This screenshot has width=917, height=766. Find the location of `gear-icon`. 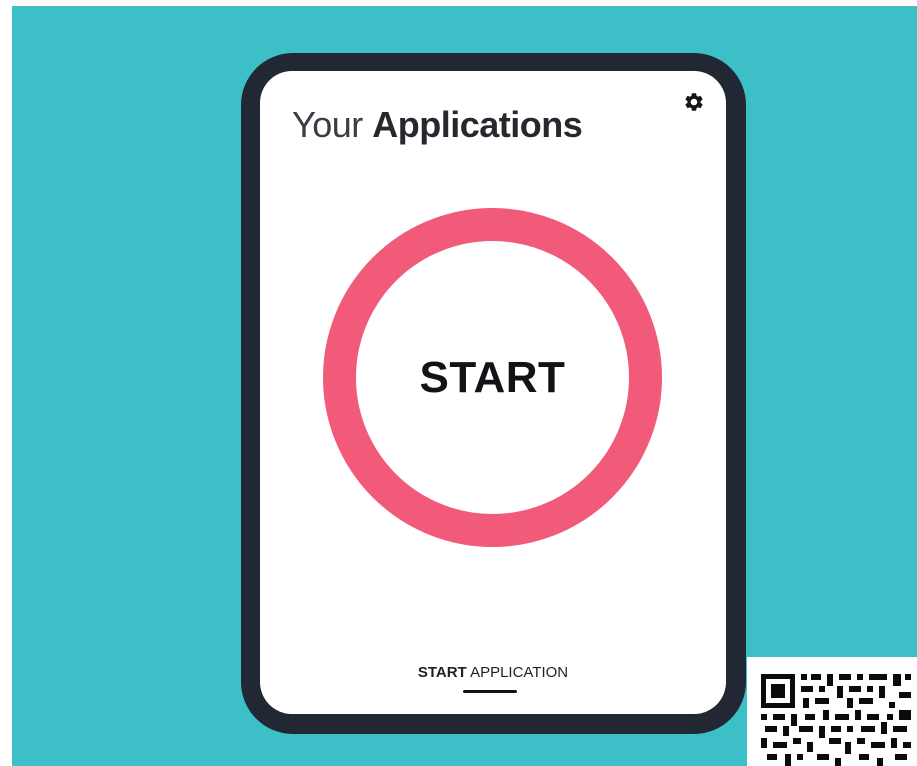

gear-icon is located at coordinates (694, 102).